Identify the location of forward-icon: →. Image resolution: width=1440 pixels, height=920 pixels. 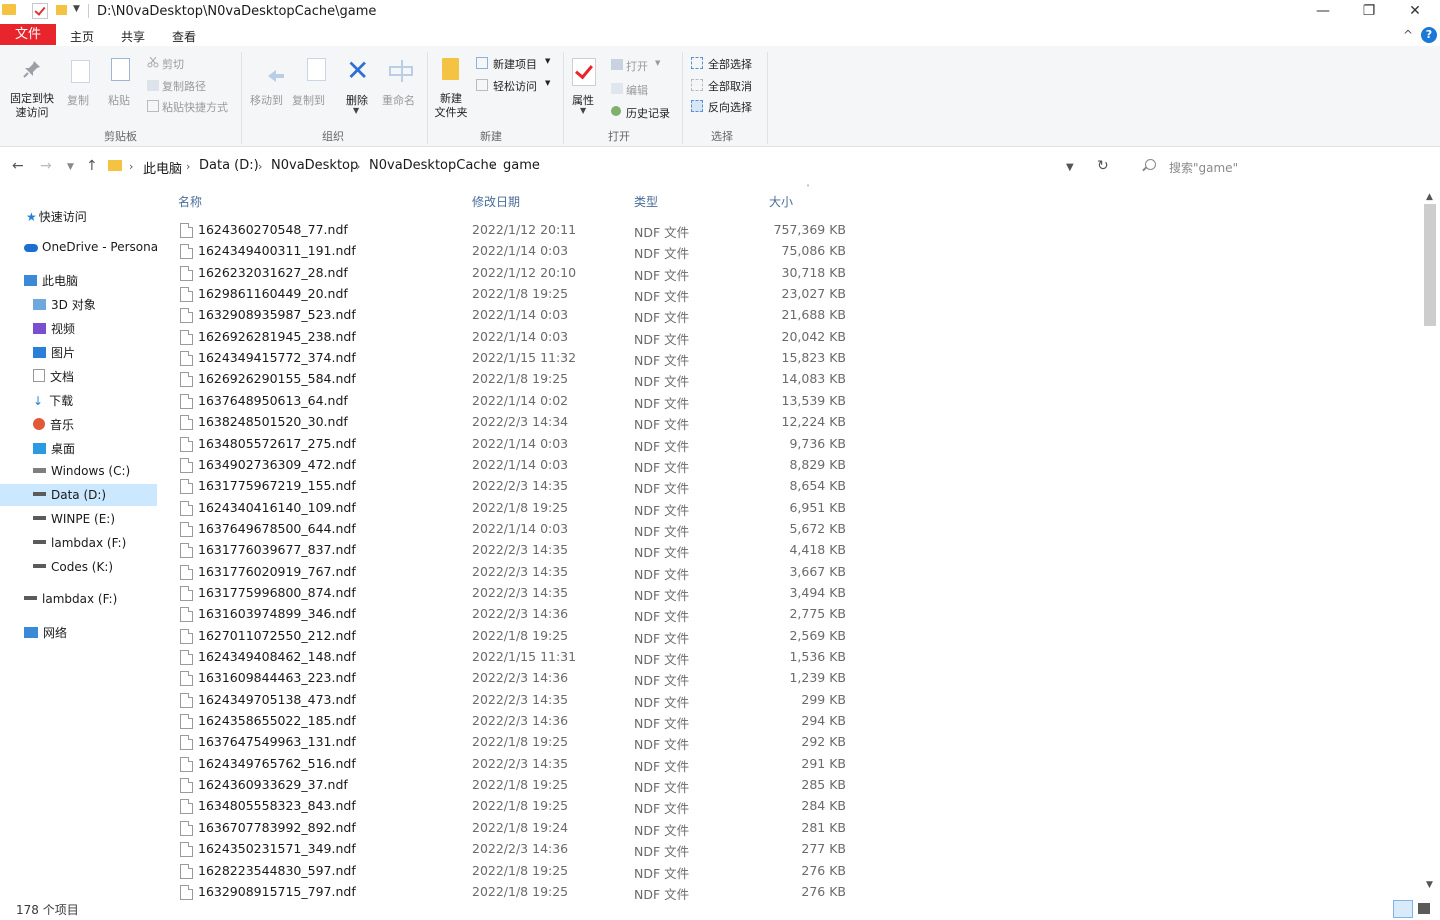
(46, 166).